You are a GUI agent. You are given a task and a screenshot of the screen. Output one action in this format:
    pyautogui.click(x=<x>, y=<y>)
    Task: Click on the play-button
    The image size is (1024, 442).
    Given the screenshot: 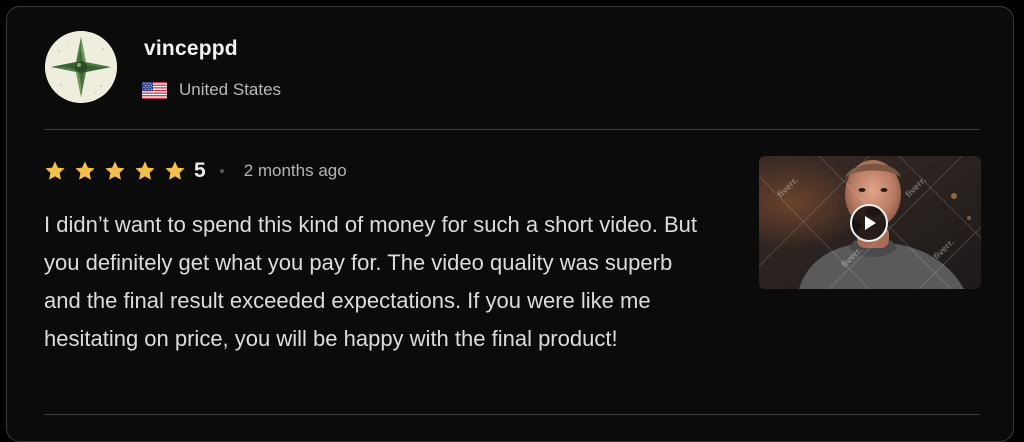 What is the action you would take?
    pyautogui.click(x=869, y=223)
    